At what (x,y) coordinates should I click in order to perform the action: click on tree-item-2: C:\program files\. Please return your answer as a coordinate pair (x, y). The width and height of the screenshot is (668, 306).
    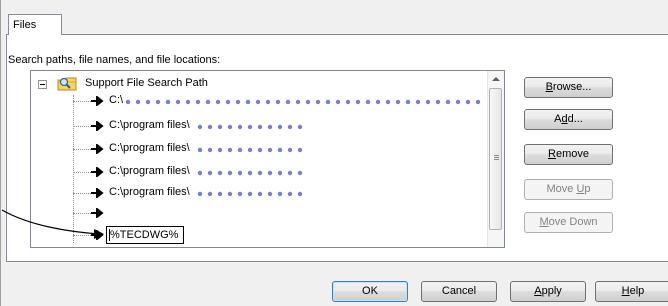
    Looking at the image, I should click on (261, 126).